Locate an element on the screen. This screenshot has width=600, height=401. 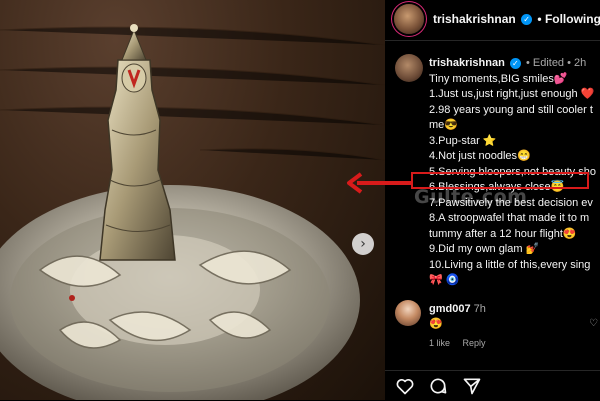
post-time: 2h is located at coordinates (580, 63).